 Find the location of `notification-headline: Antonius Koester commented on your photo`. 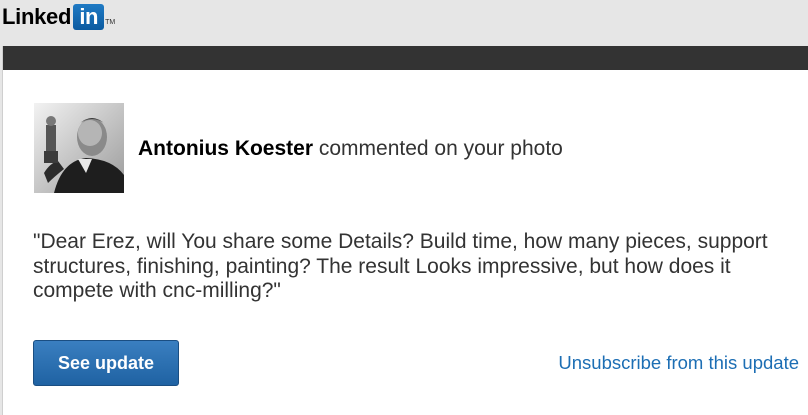

notification-headline: Antonius Koester commented on your photo is located at coordinates (350, 149).